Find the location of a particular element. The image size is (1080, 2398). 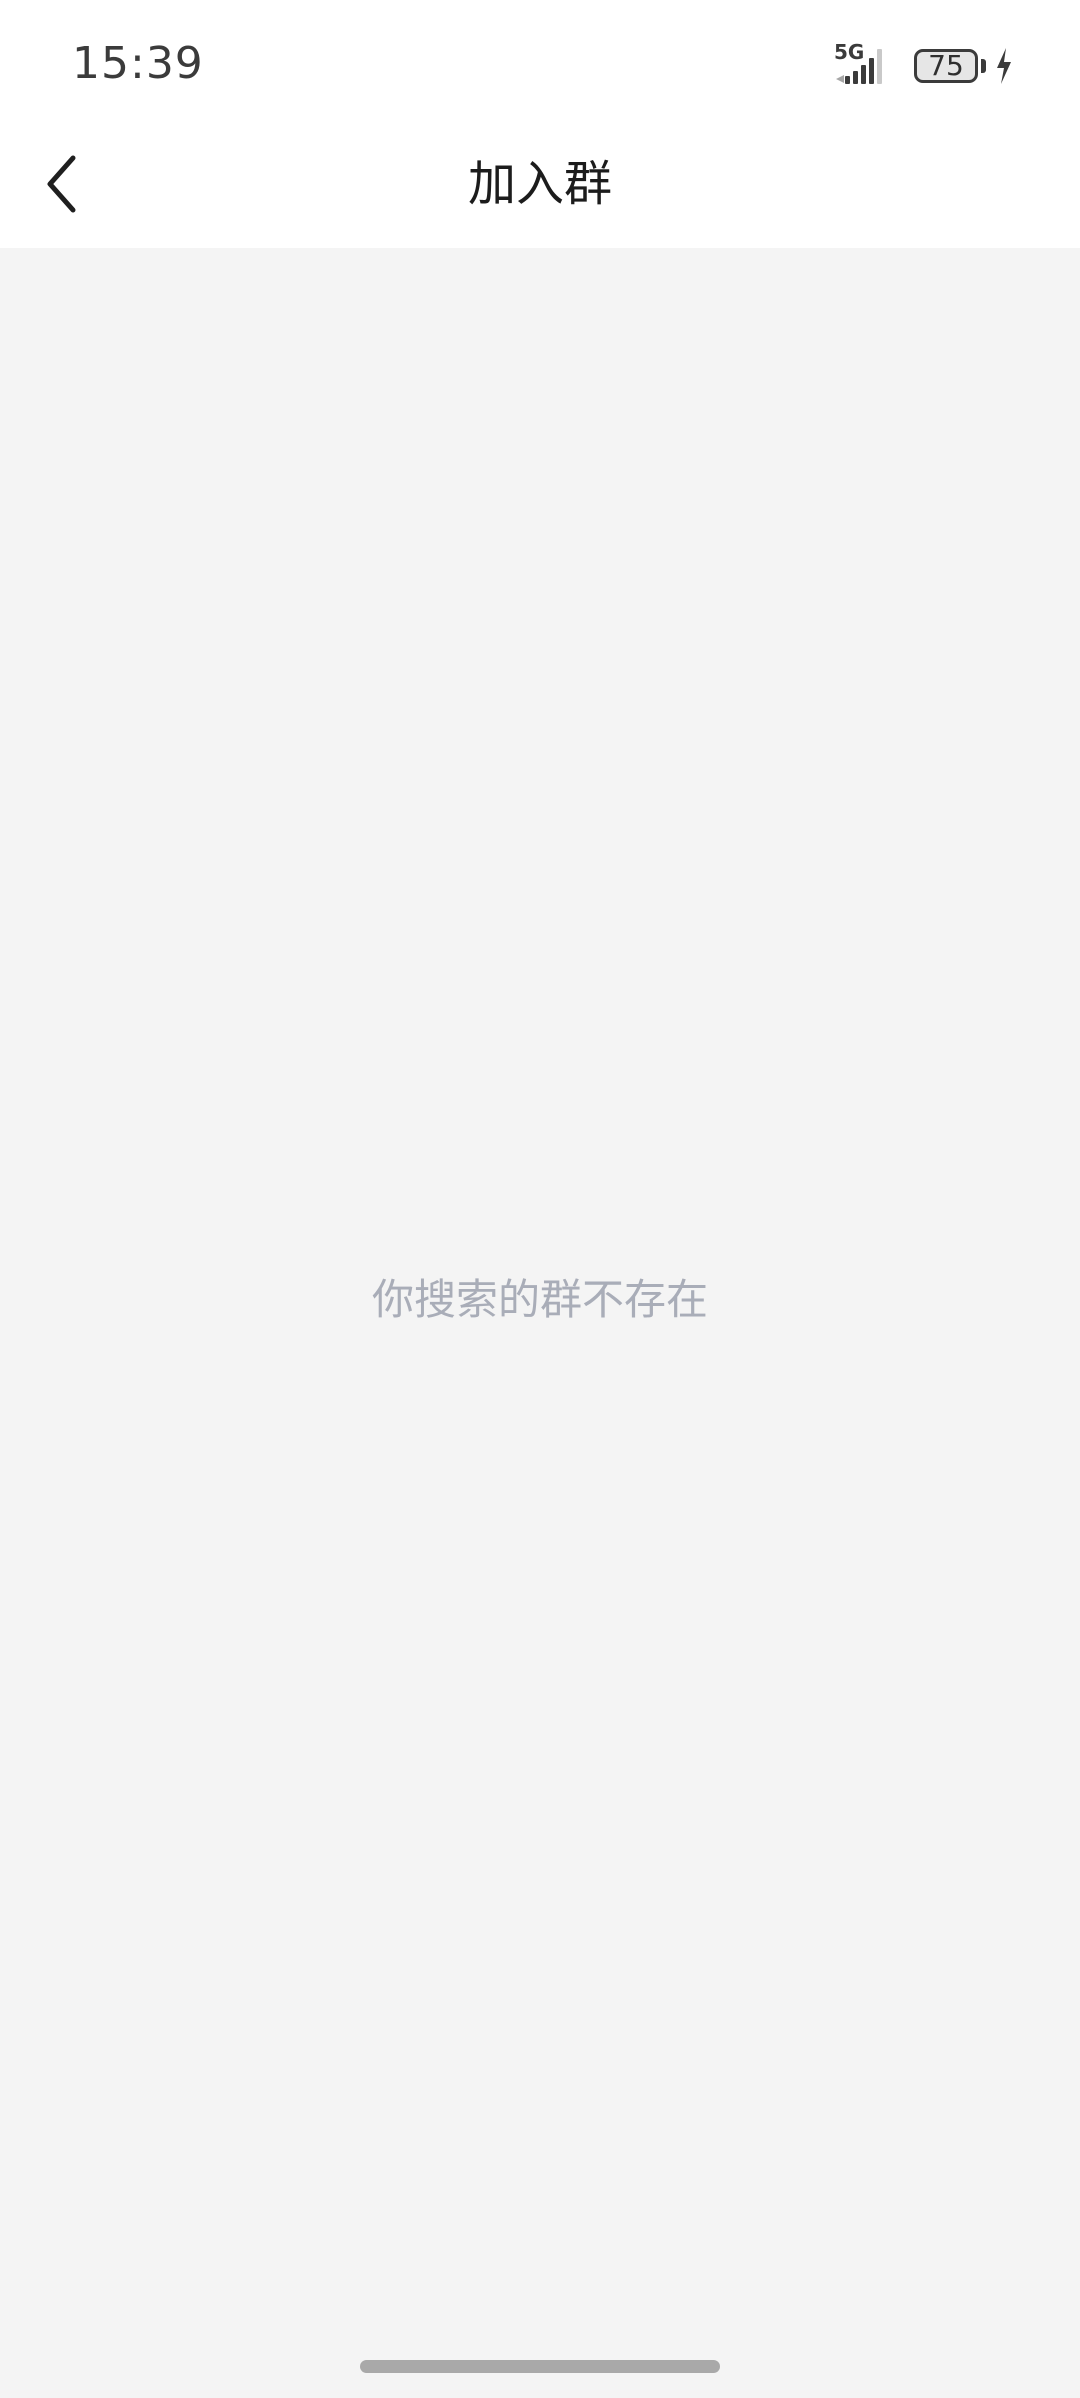

status-bar: 15:39 5G 75 is located at coordinates (540, 60).